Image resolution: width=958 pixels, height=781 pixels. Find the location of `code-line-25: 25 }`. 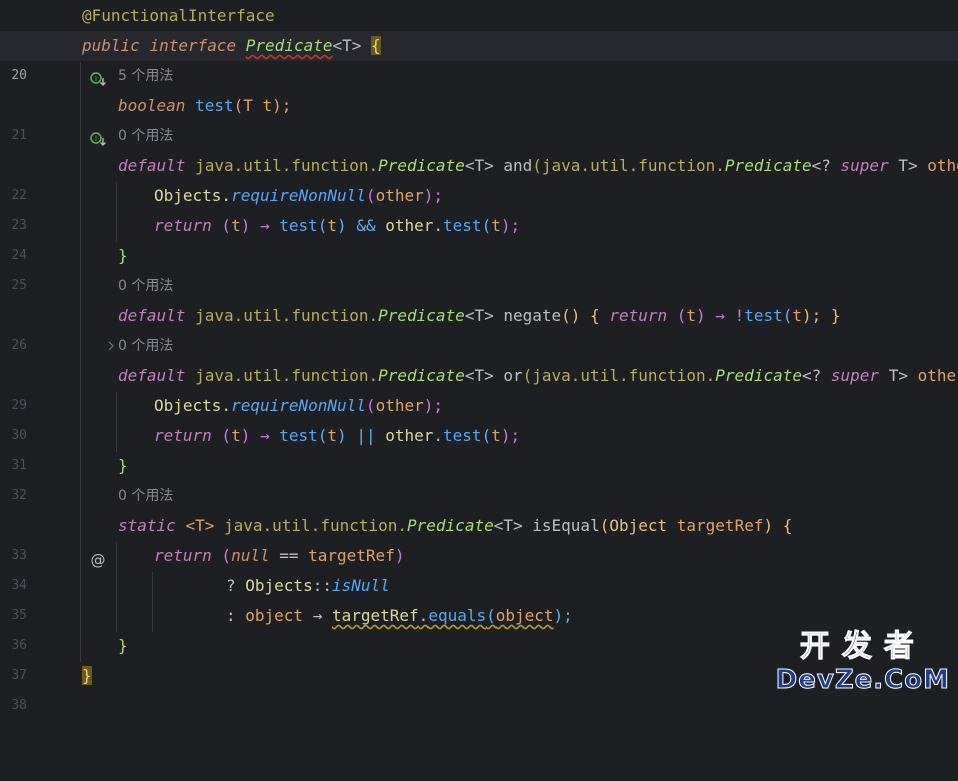

code-line-25: 25 } is located at coordinates (479, 267).